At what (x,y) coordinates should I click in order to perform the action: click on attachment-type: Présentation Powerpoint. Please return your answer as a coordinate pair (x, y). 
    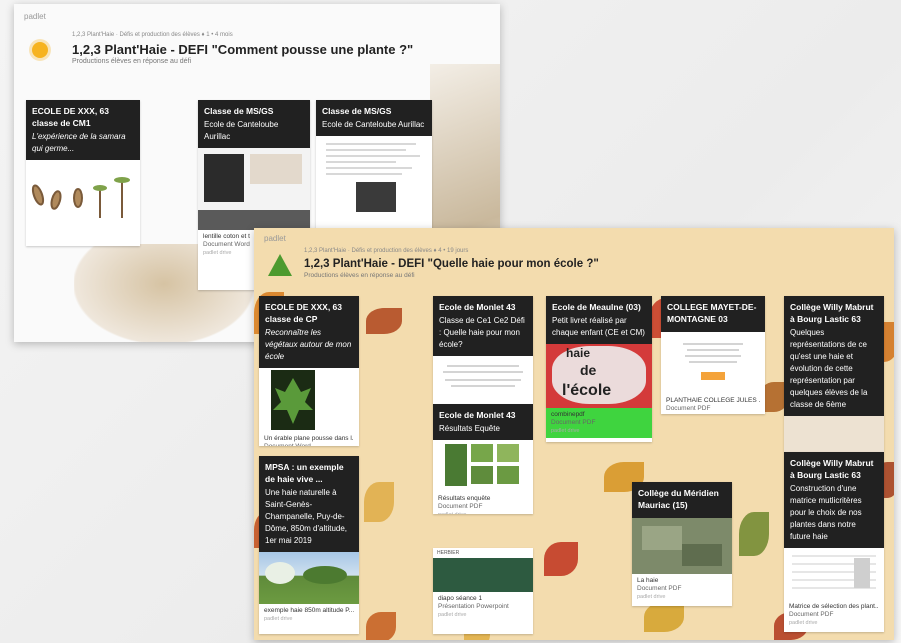
    Looking at the image, I should click on (473, 606).